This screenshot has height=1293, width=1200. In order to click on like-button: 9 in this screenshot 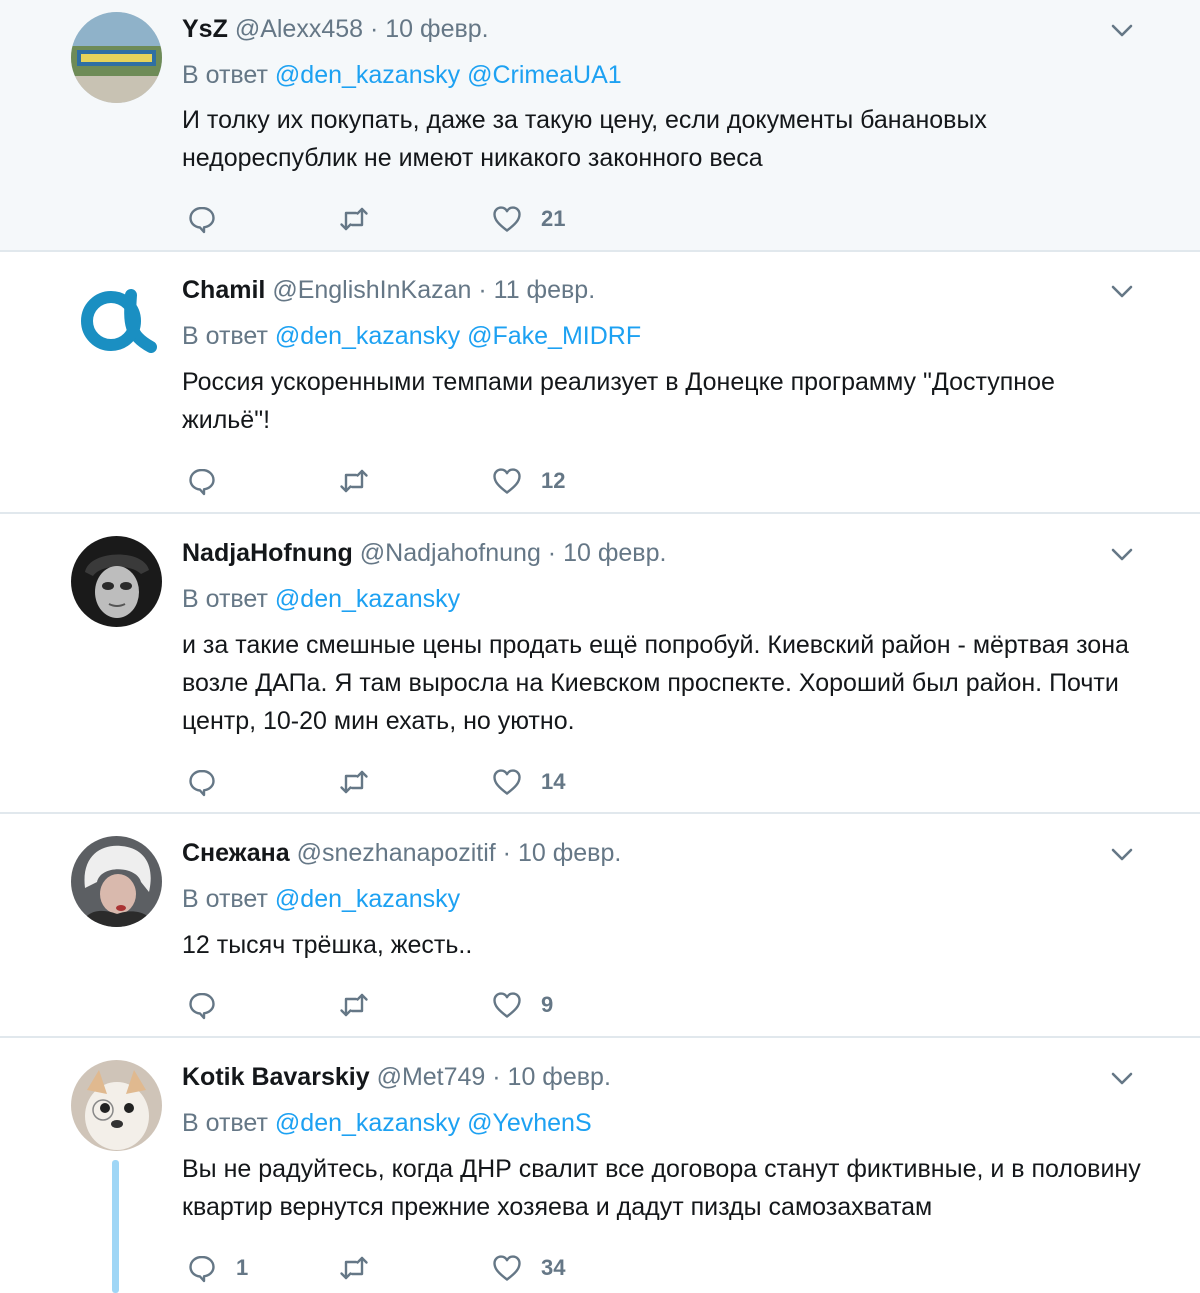, I will do `click(522, 1005)`.